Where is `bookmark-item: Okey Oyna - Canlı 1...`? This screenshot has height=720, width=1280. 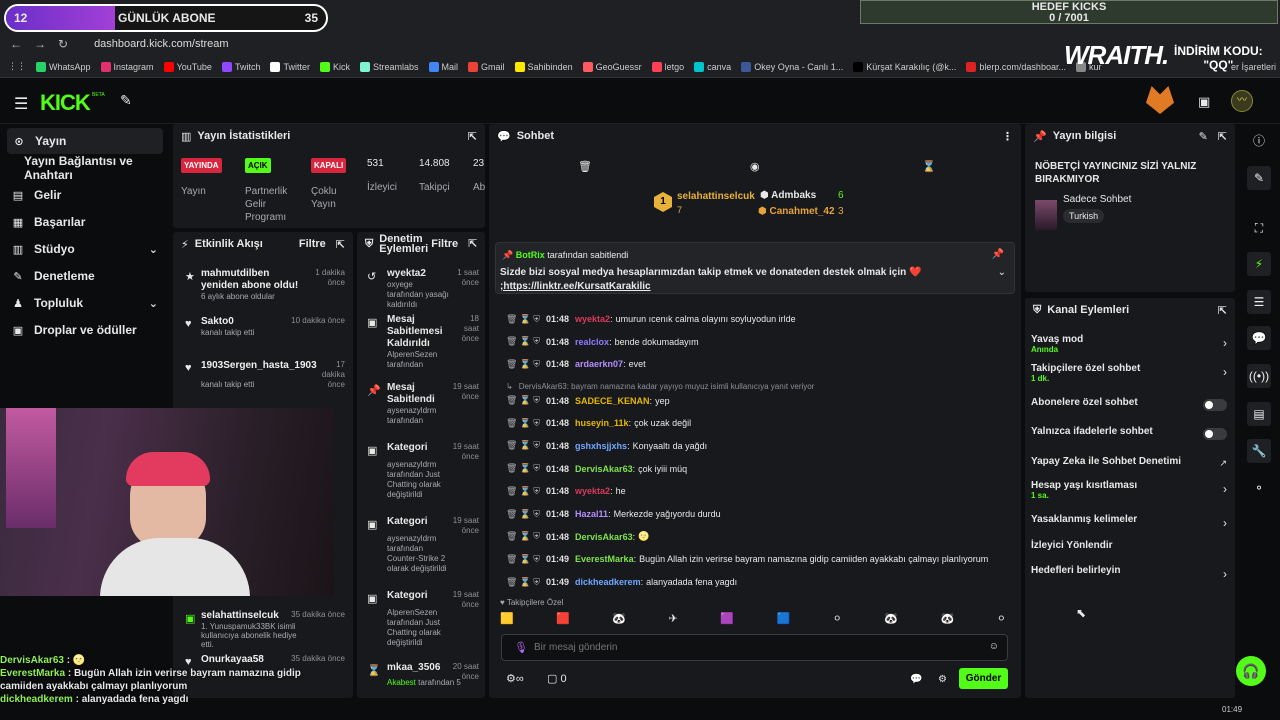
bookmark-item: Okey Oyna - Canlı 1... is located at coordinates (792, 66).